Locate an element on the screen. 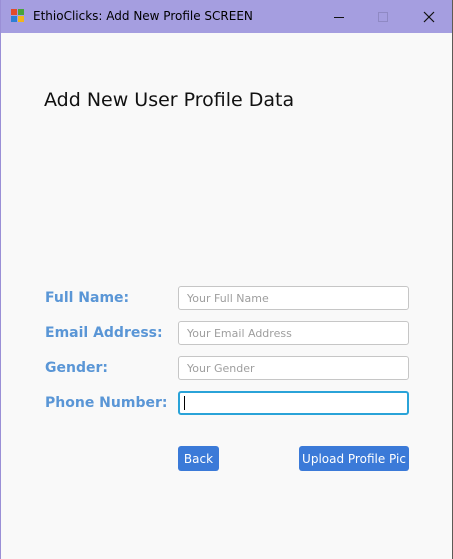 This screenshot has width=453, height=559. maximize-icon is located at coordinates (383, 16).